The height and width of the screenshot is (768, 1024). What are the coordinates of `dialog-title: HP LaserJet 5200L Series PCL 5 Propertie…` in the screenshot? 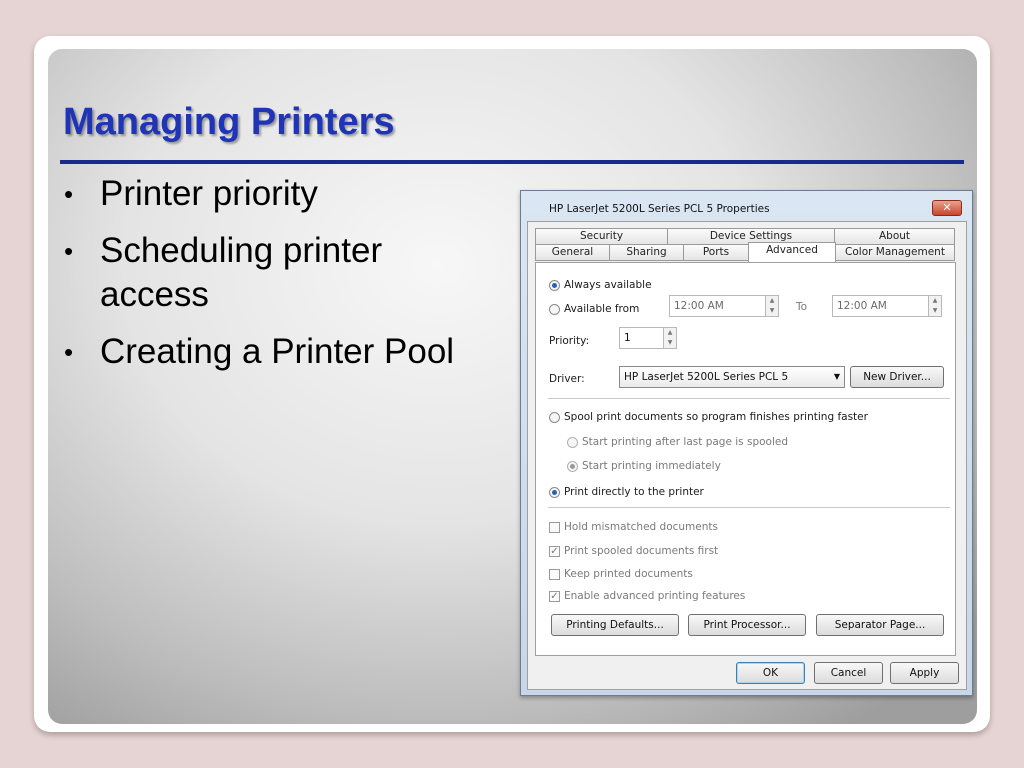 It's located at (659, 209).